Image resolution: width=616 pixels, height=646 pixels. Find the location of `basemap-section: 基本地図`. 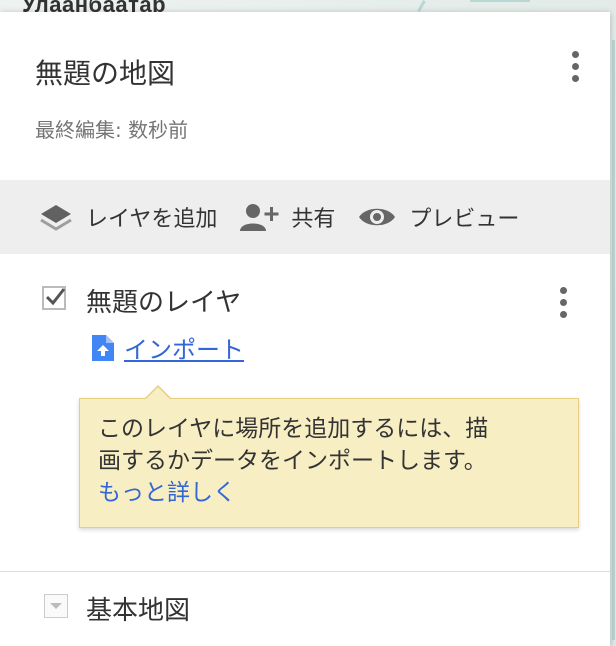

basemap-section: 基本地図 is located at coordinates (305, 609).